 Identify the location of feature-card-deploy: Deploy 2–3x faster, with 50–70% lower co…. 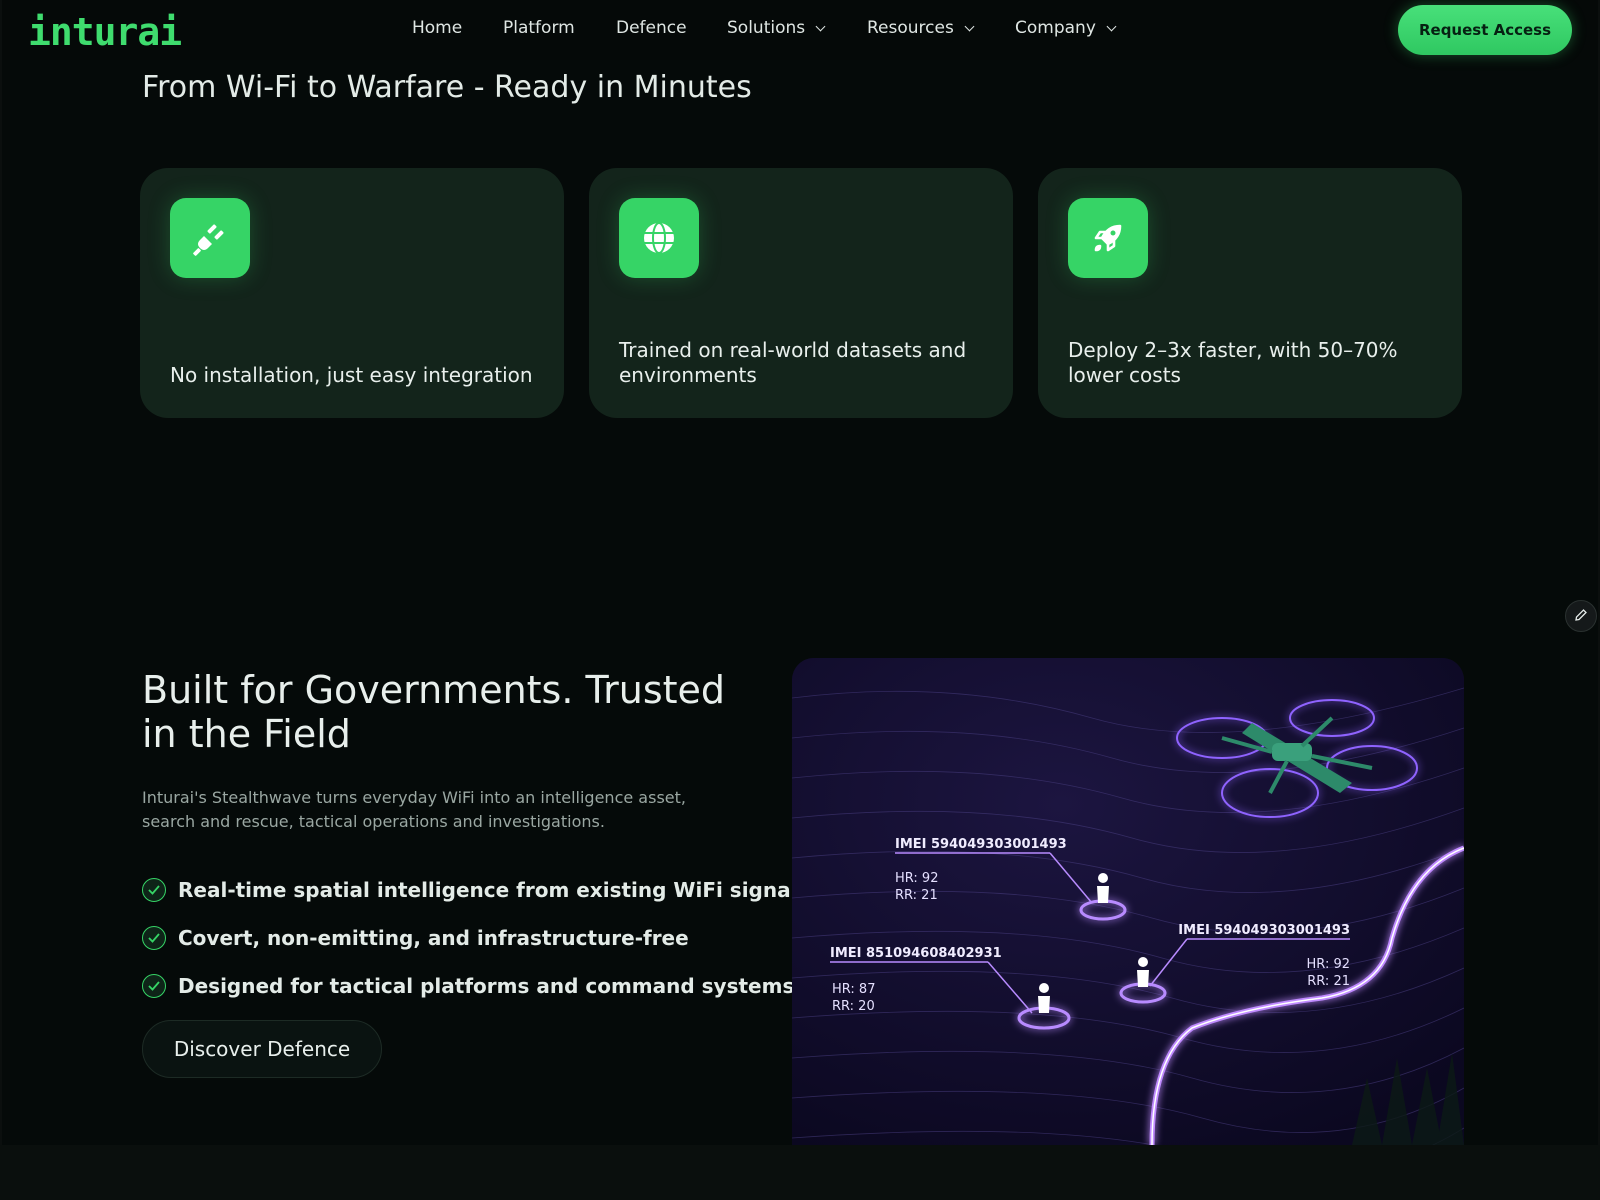
(1250, 293).